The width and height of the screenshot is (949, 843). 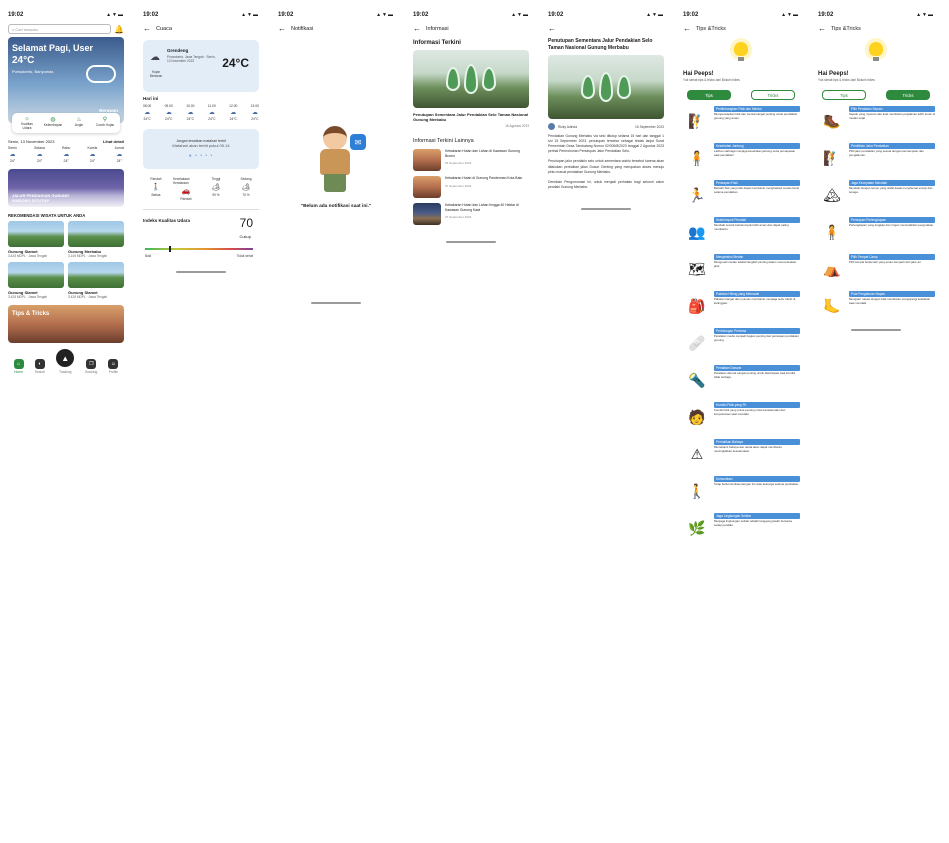 What do you see at coordinates (164, 29) in the screenshot?
I see `page-title: Cuaca` at bounding box center [164, 29].